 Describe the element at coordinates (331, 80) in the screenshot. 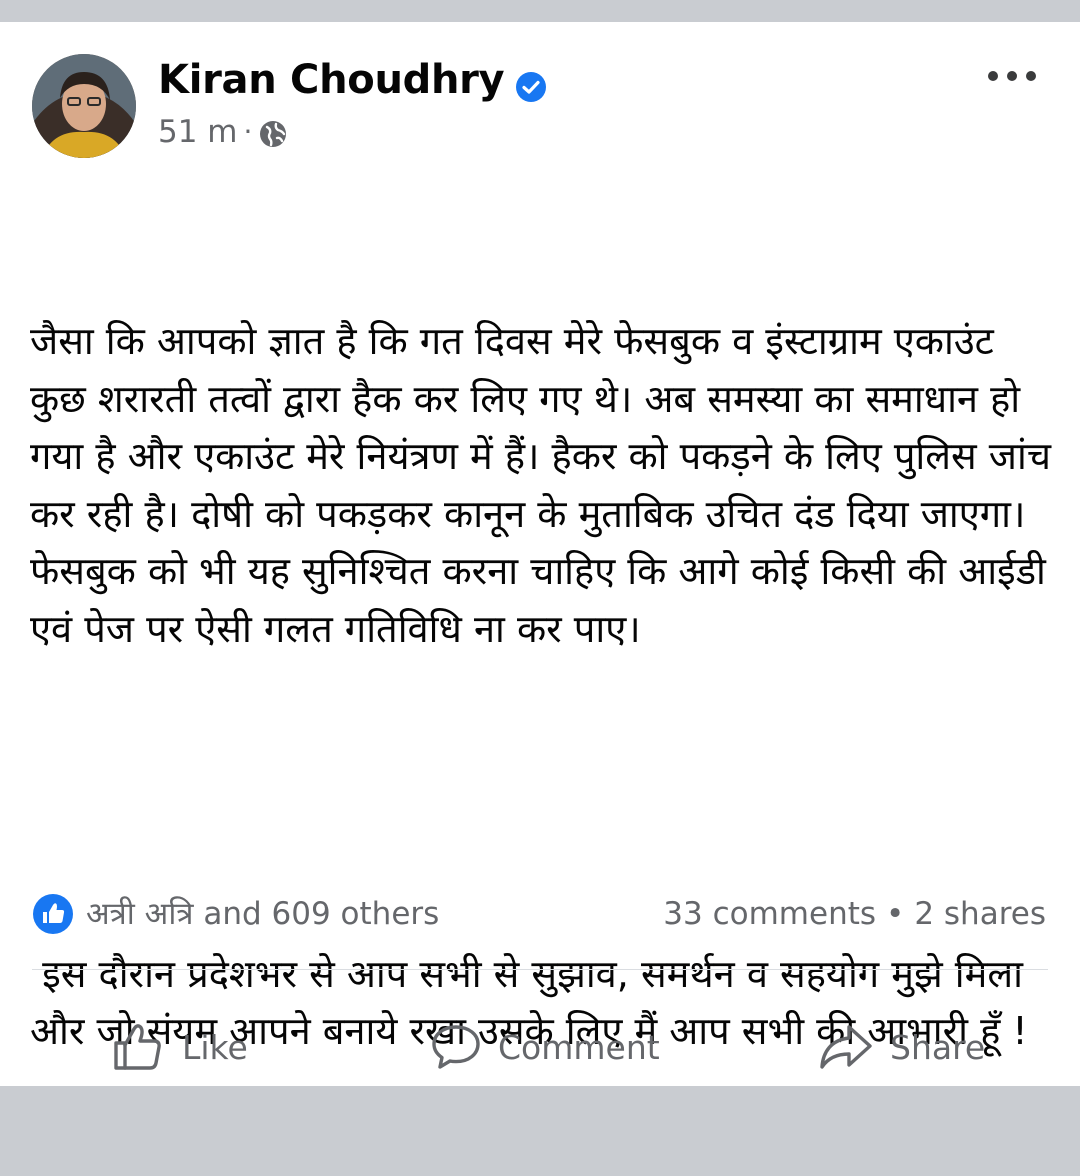

I see `author-name: Kiran Choudhry` at that location.